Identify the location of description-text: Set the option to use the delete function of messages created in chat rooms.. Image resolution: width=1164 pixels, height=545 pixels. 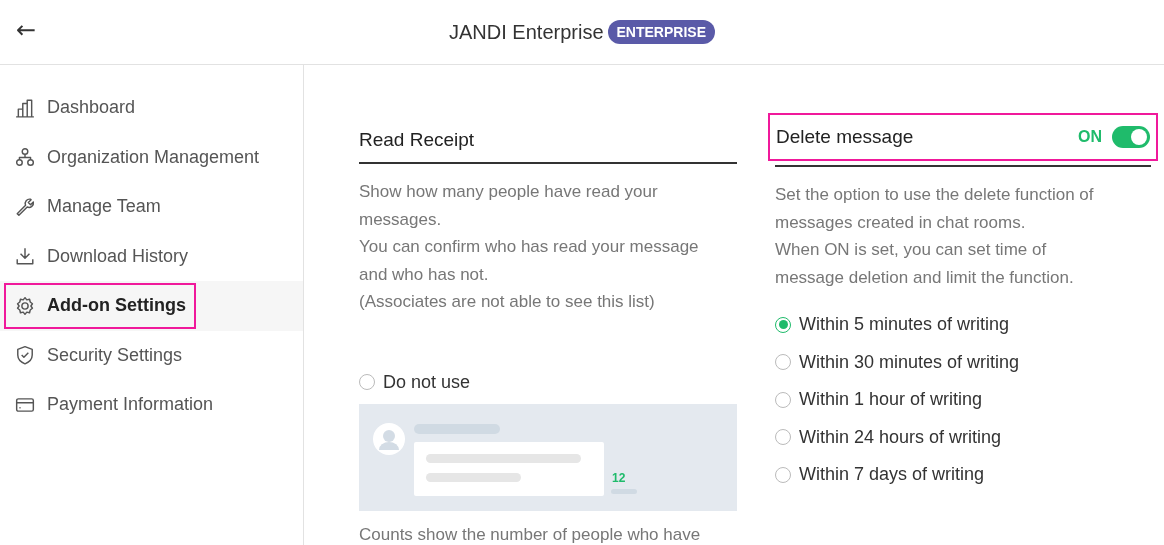
(935, 209).